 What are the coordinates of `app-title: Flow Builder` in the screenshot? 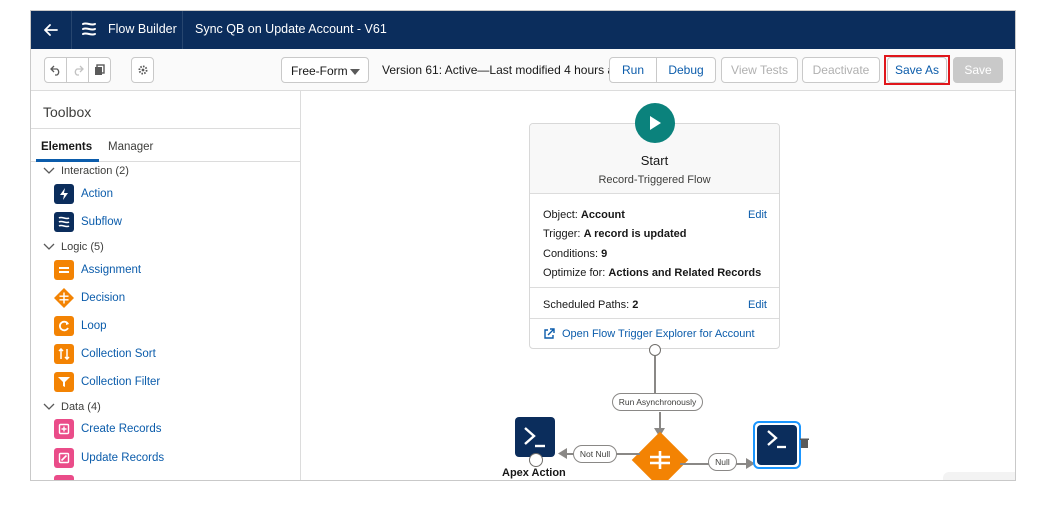 It's located at (142, 29).